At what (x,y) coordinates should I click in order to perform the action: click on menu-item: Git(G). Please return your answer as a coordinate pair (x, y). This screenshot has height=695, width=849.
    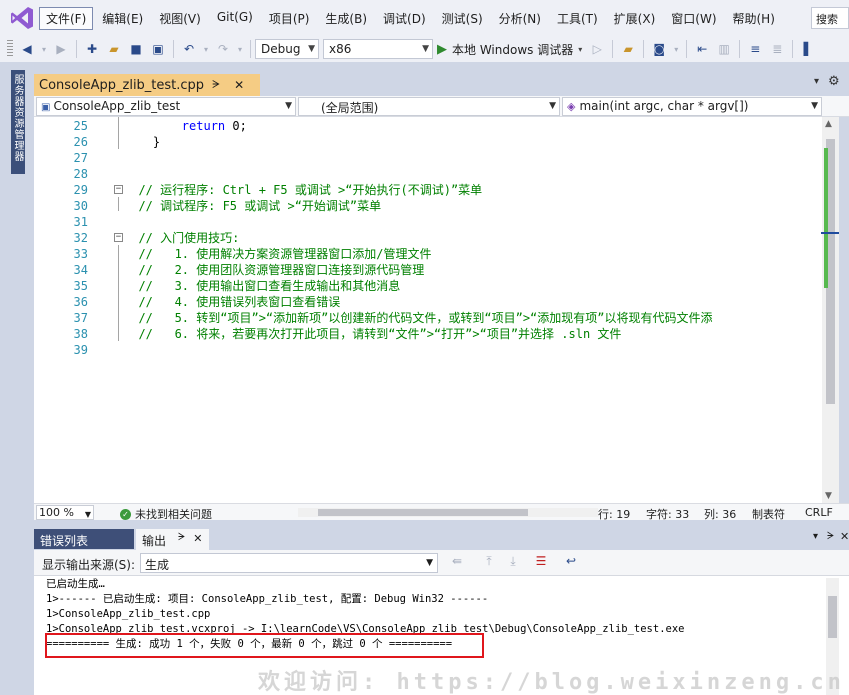
    Looking at the image, I should click on (235, 18).